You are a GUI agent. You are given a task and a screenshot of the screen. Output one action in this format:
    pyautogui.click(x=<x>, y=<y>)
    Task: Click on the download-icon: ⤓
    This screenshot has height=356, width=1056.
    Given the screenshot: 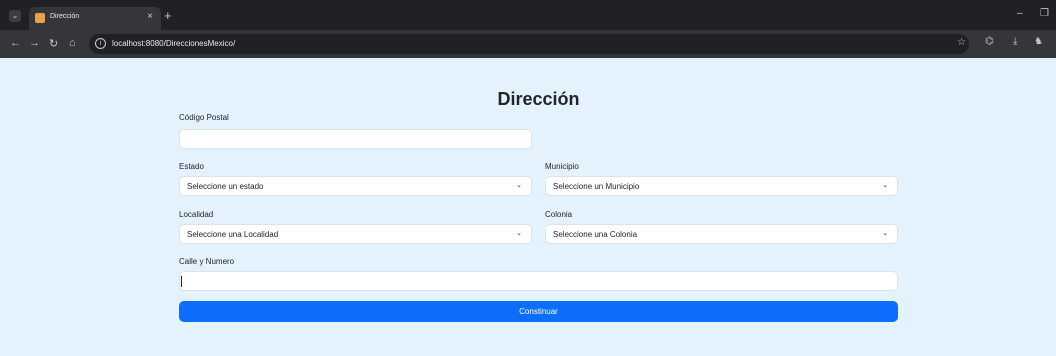 What is the action you would take?
    pyautogui.click(x=1015, y=41)
    